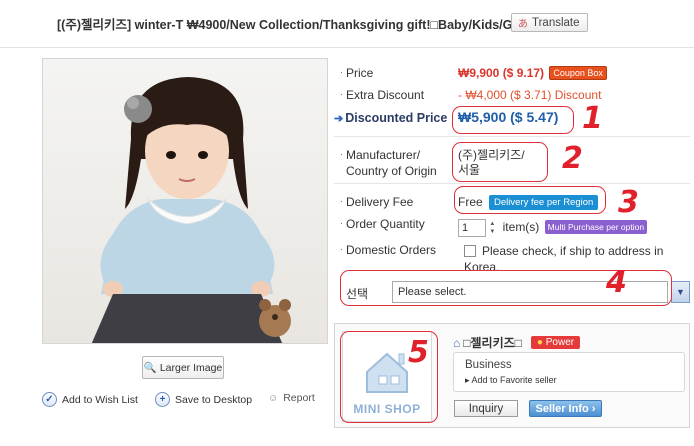 The image size is (694, 446). What do you see at coordinates (578, 73) in the screenshot?
I see `coupon-box-button: Coupon Box` at bounding box center [578, 73].